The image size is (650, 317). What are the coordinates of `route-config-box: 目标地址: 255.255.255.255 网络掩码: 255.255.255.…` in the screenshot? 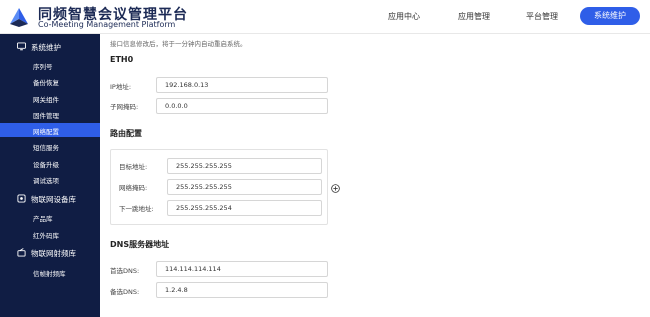 It's located at (219, 187).